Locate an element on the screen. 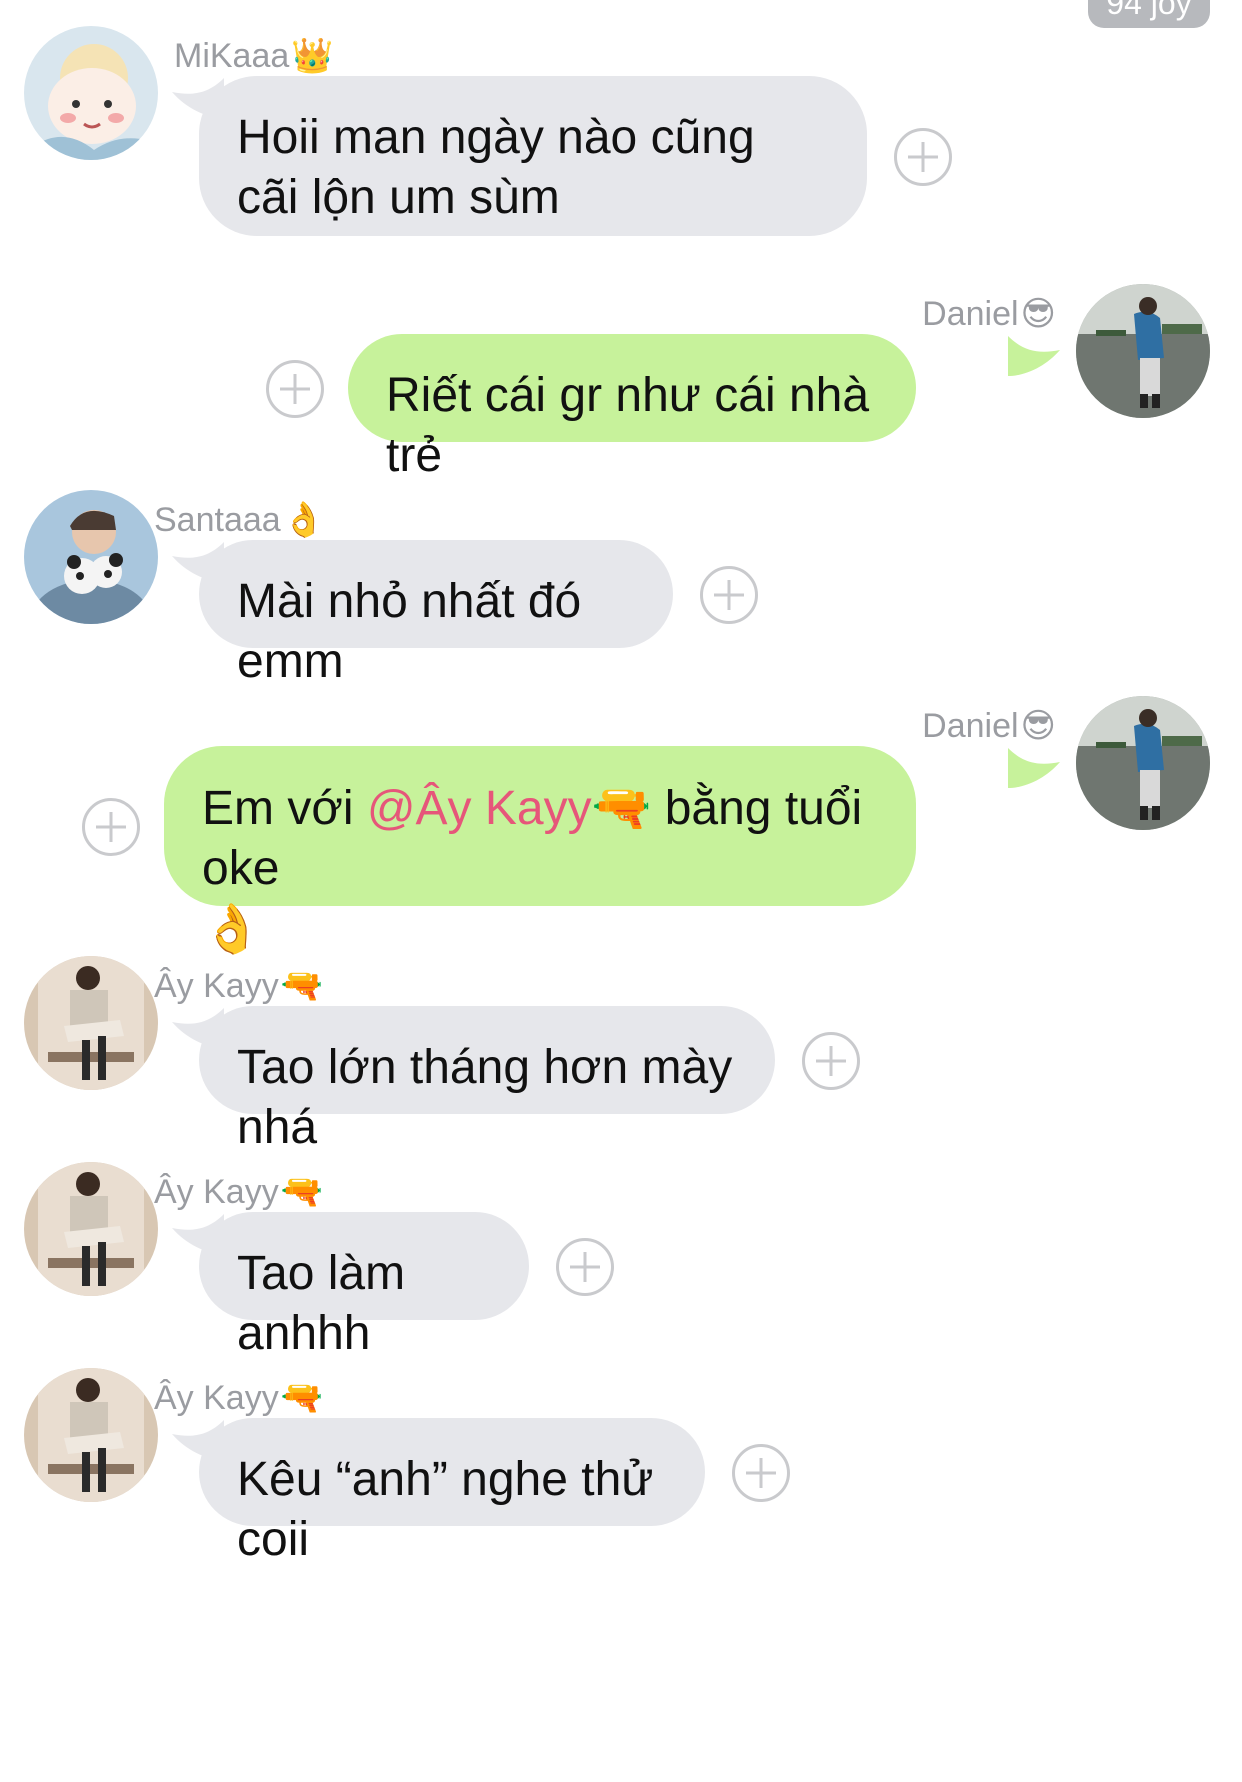  message-bubble: Riết cái gr như cái nhà trẻ is located at coordinates (632, 408).